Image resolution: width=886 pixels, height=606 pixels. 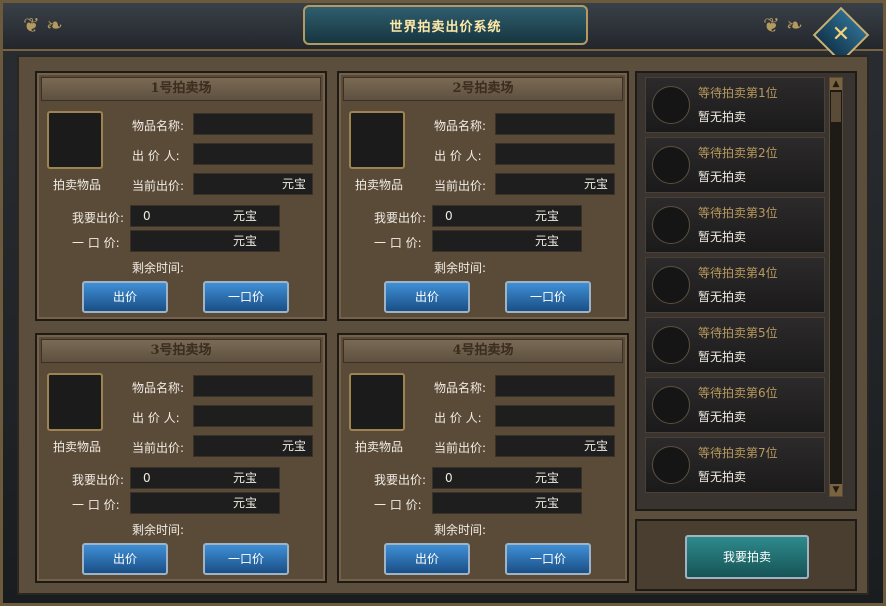 I want to click on scroll-down-icon: ▼, so click(x=836, y=490).